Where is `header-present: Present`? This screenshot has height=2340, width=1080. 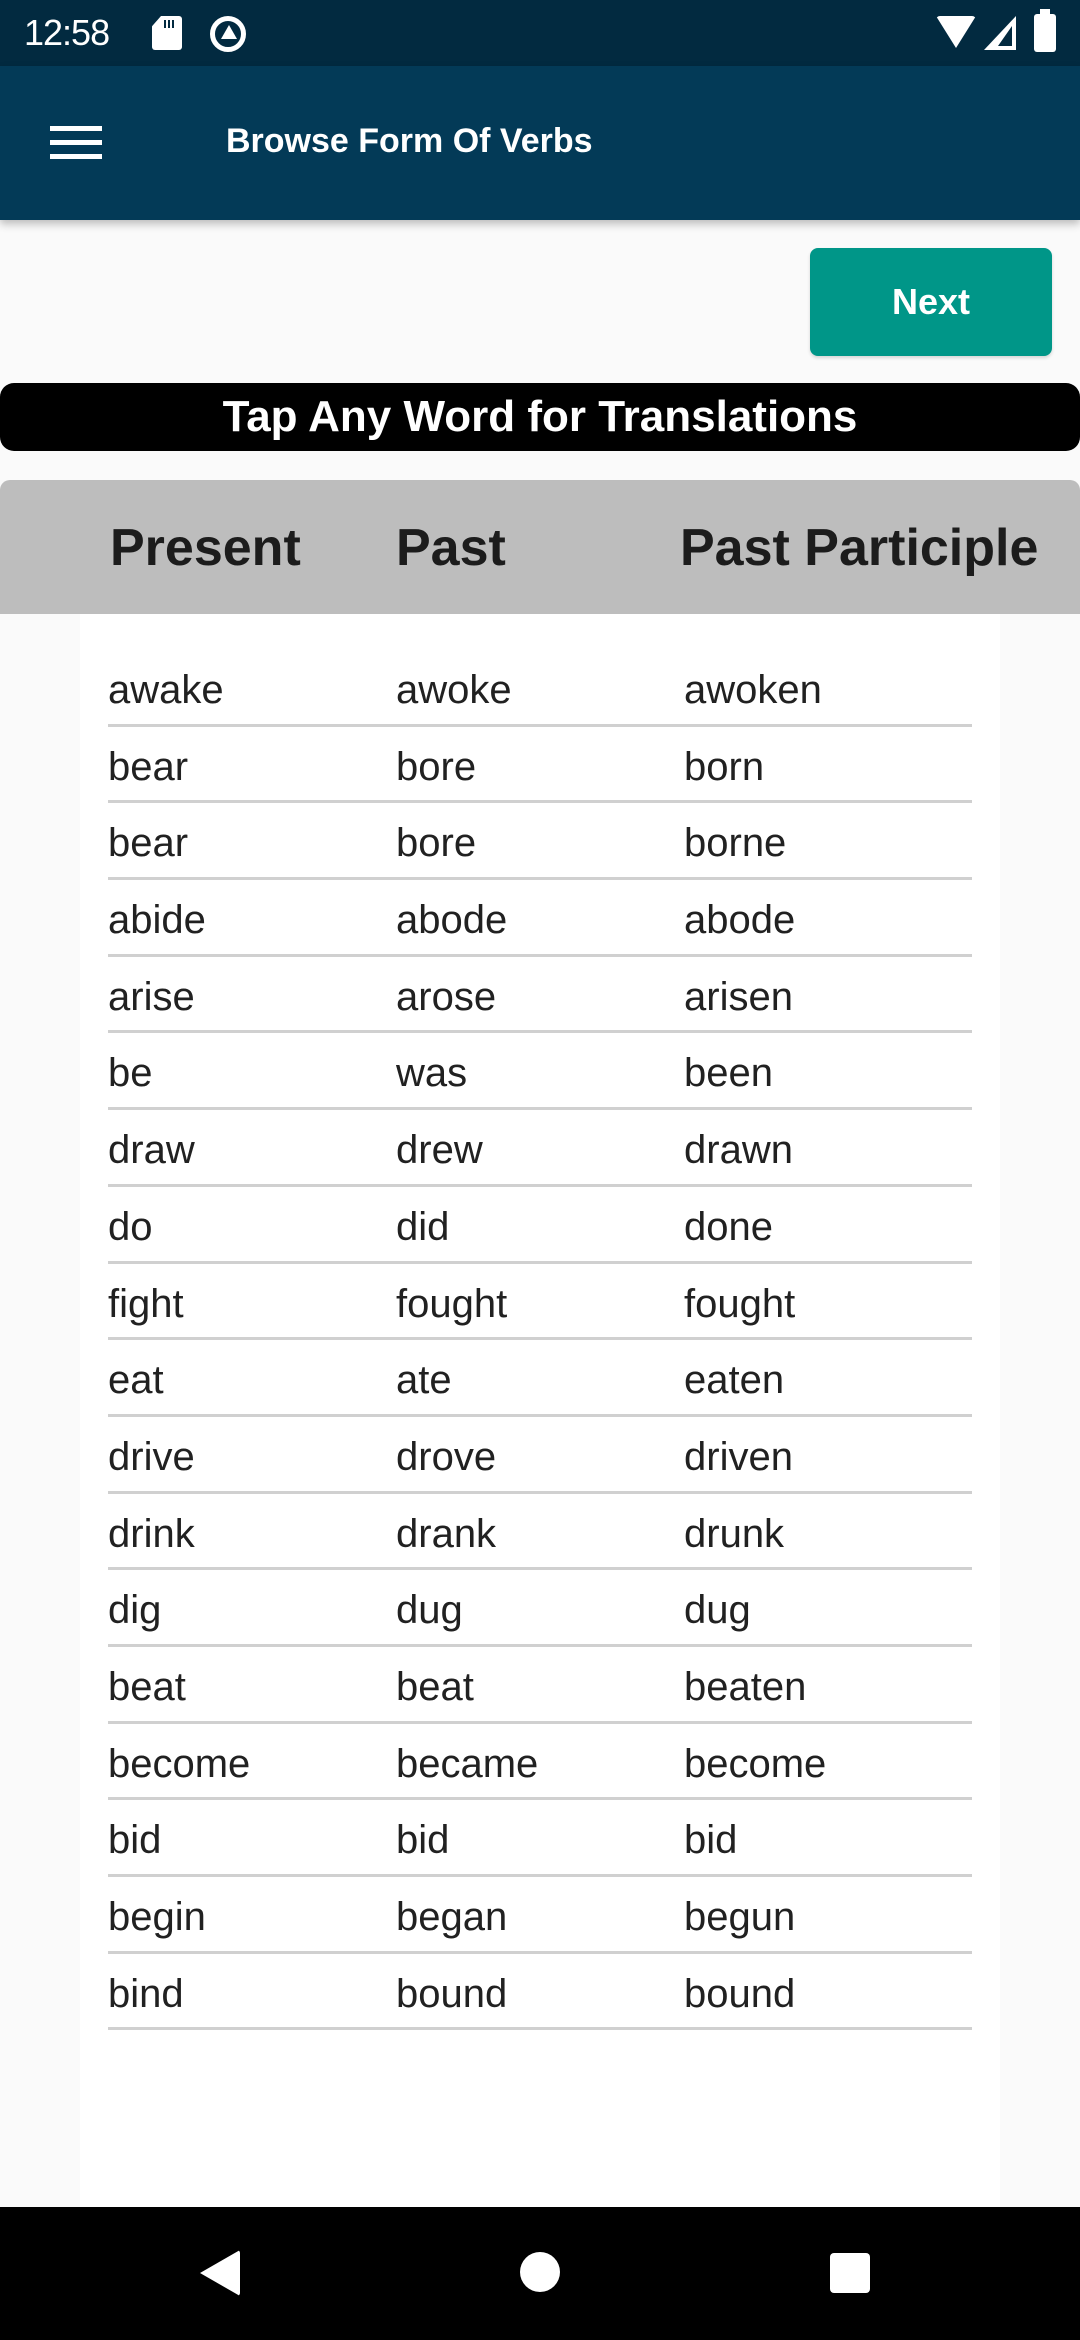
header-present: Present is located at coordinates (205, 548).